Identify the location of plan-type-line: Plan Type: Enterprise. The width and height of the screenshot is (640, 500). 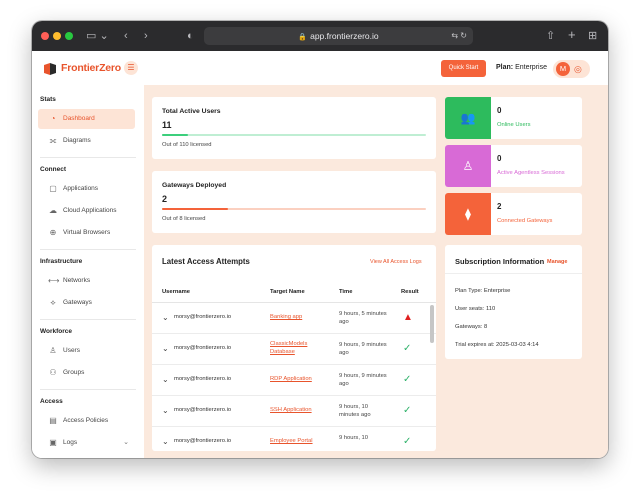
(482, 291).